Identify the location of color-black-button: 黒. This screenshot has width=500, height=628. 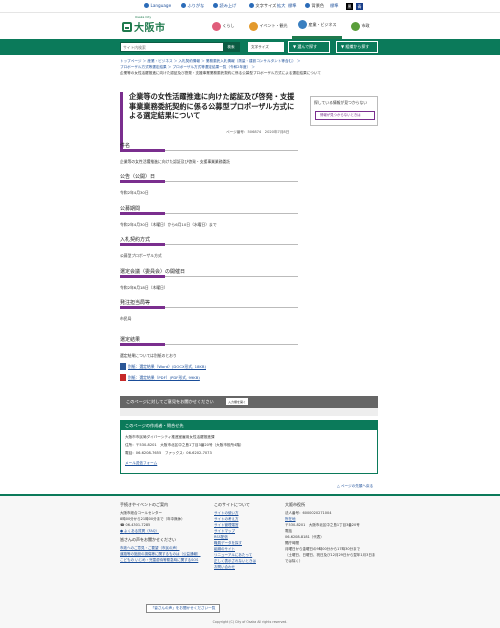
(349, 6).